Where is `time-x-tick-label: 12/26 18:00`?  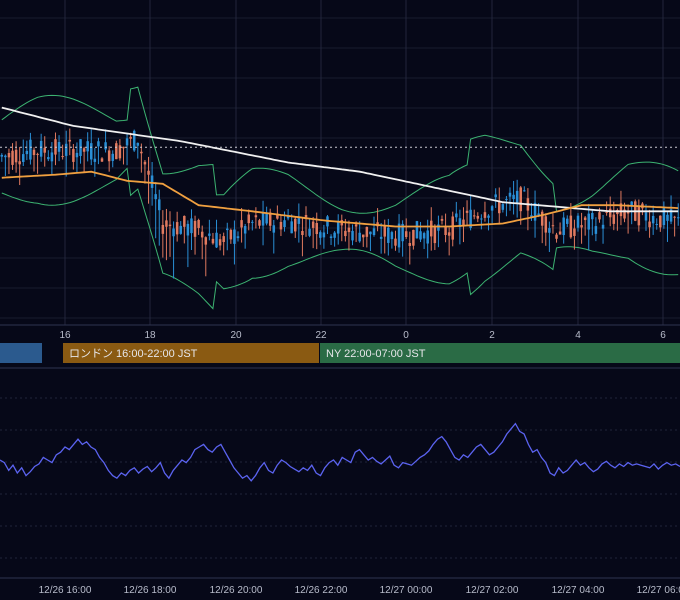 time-x-tick-label: 12/26 18:00 is located at coordinates (150, 590).